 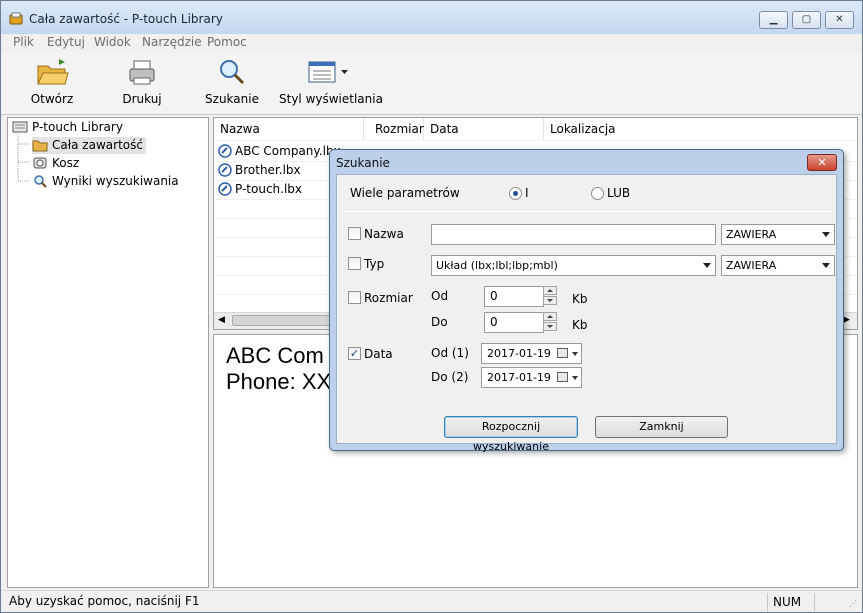 What do you see at coordinates (531, 377) in the screenshot?
I see `date-to-picker: 2017-01-19` at bounding box center [531, 377].